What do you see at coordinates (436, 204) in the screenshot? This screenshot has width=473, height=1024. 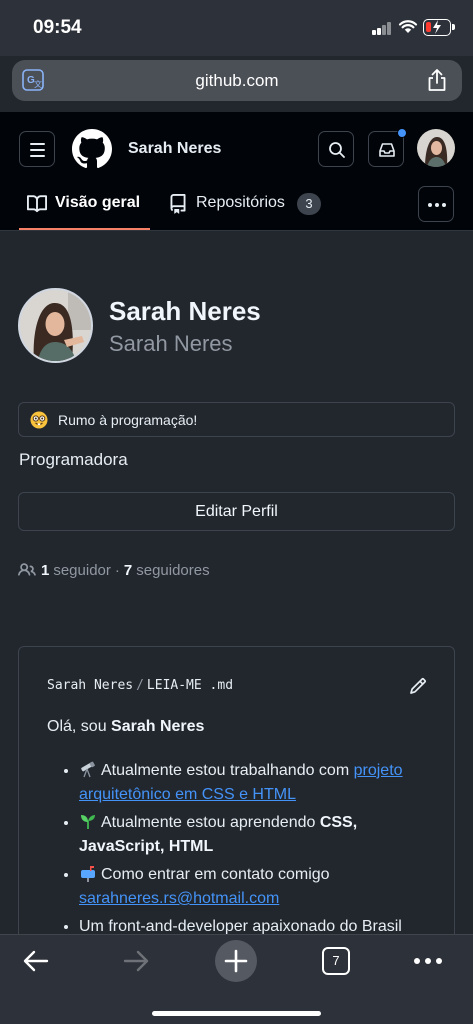 I see `more-options-button` at bounding box center [436, 204].